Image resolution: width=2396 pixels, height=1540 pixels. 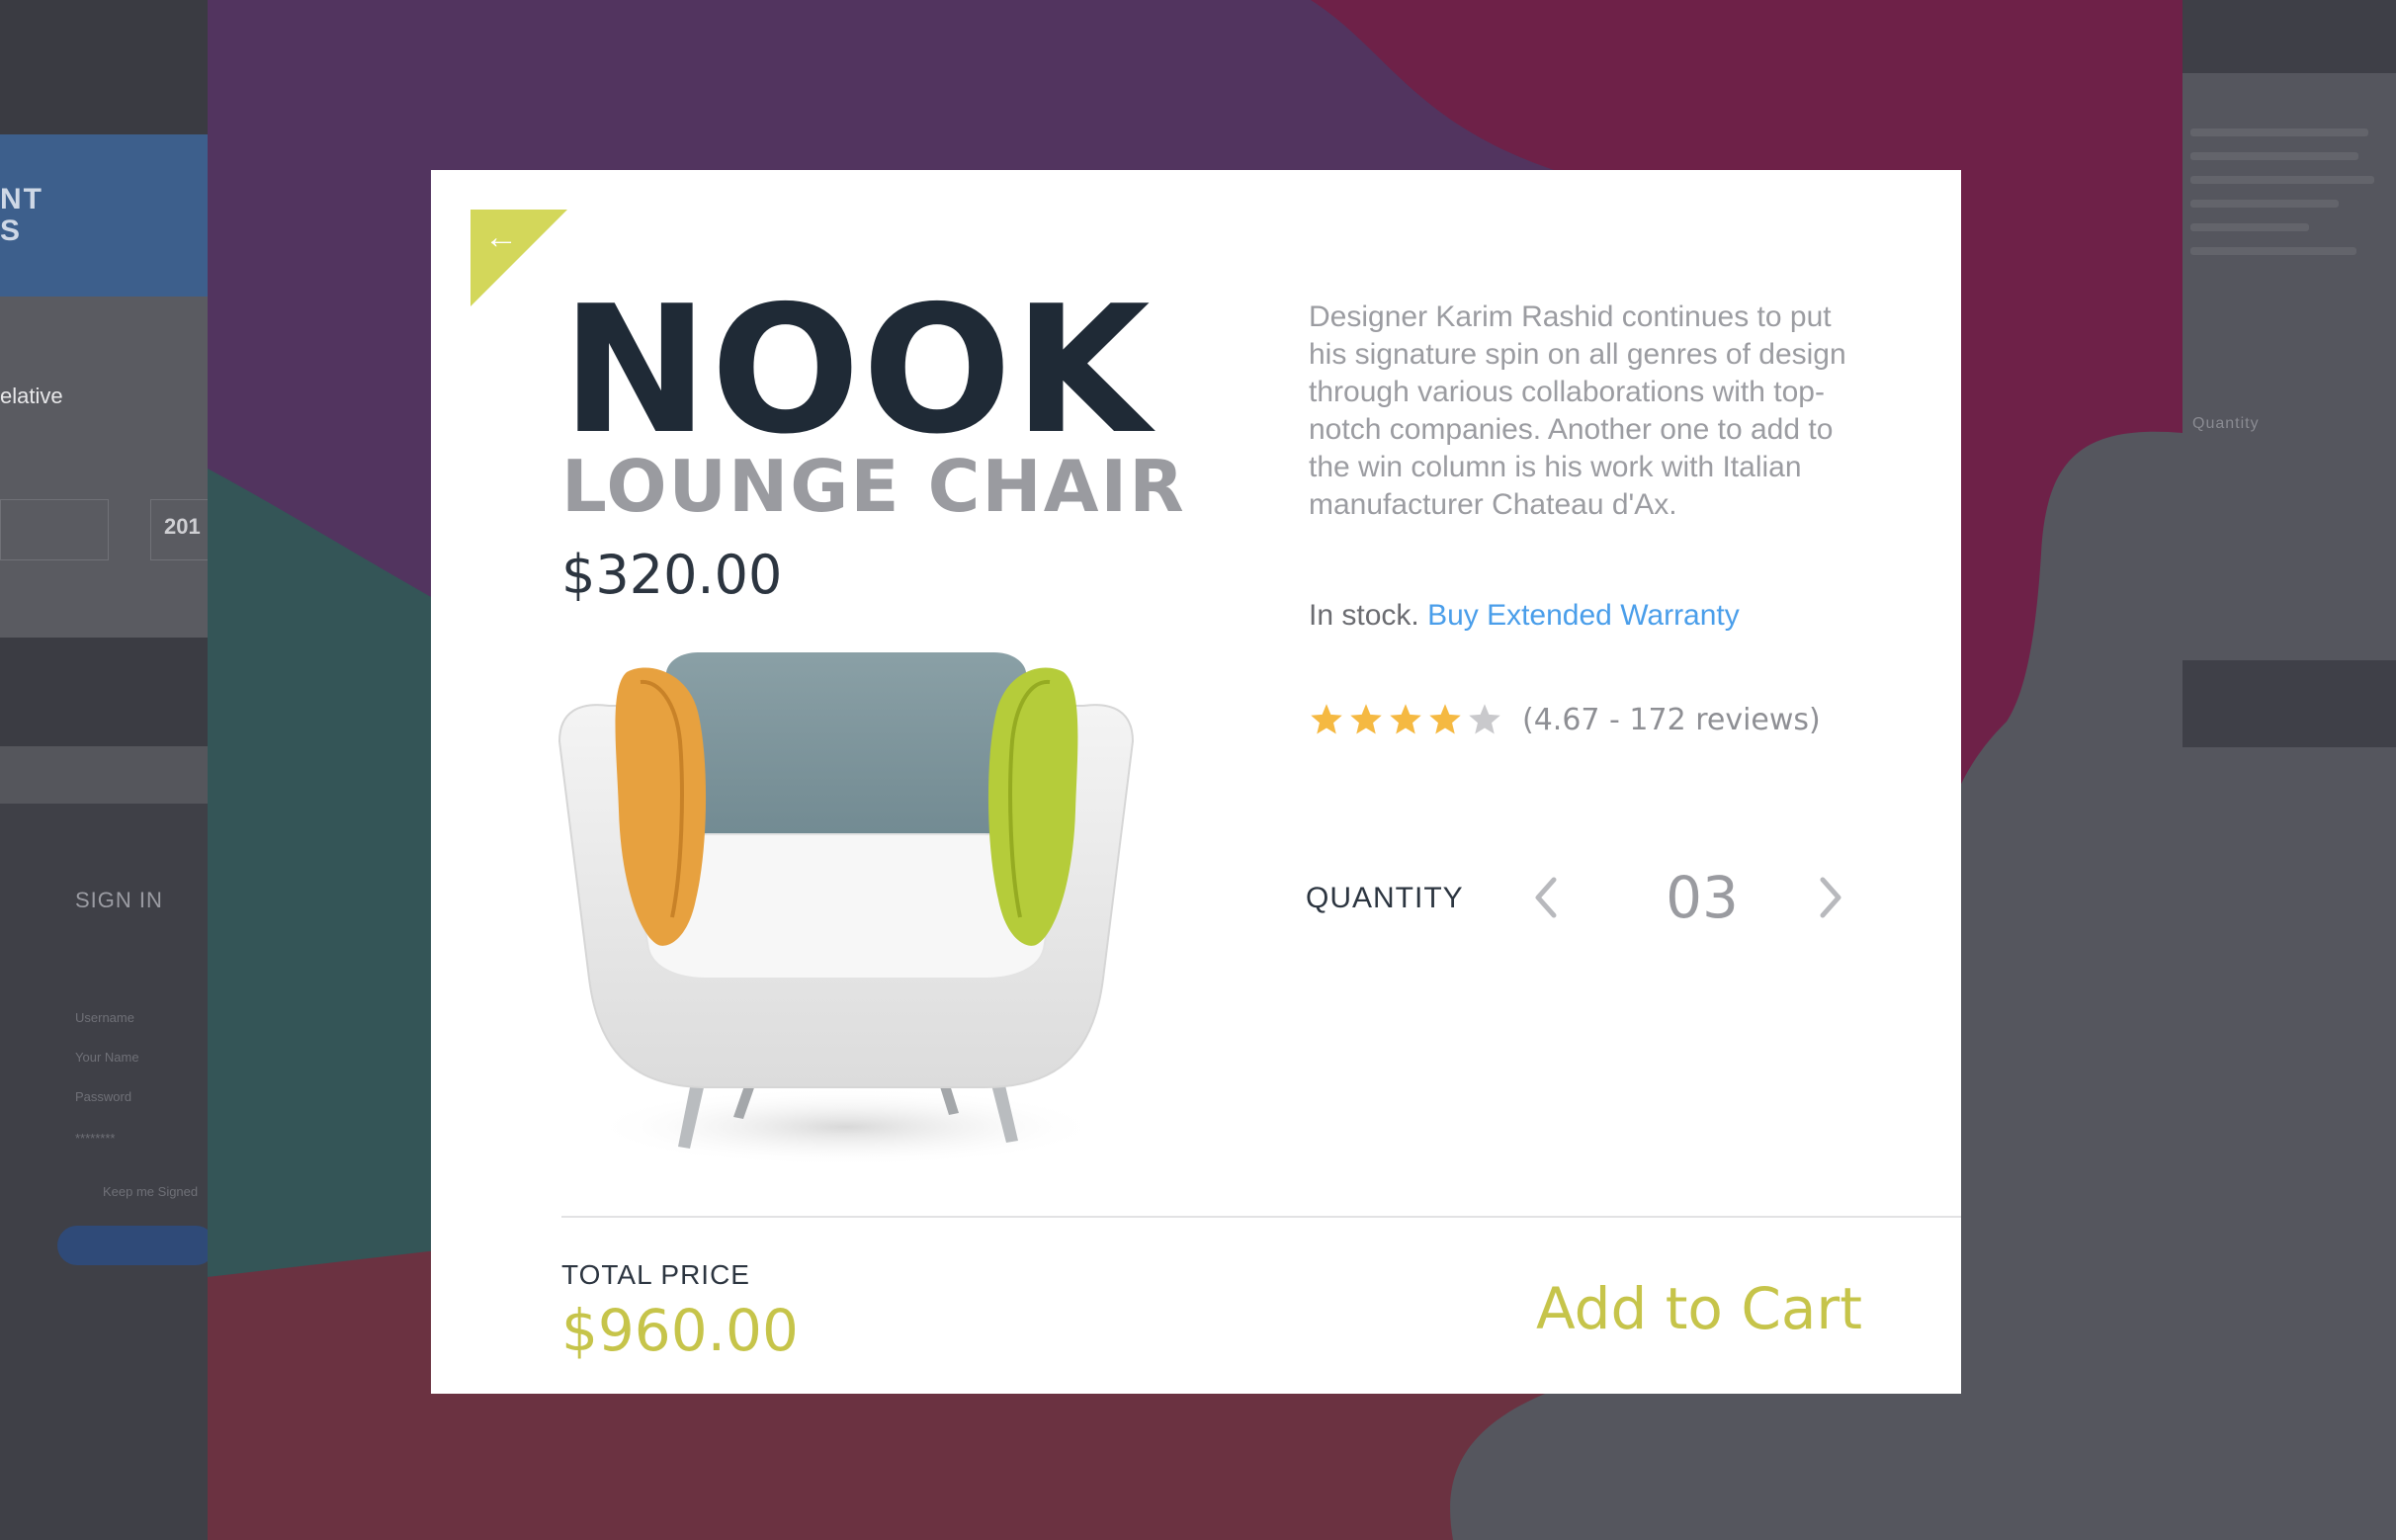 What do you see at coordinates (846, 909) in the screenshot?
I see `product-image` at bounding box center [846, 909].